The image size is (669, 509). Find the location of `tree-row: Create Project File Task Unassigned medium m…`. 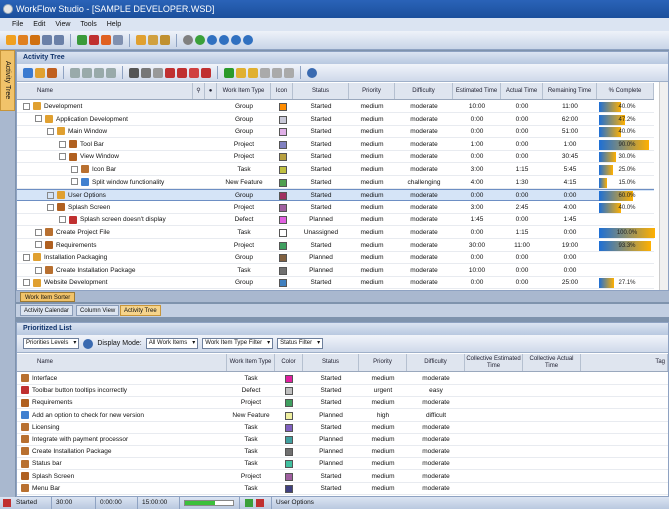

tree-row: Create Project File Task Unassigned medium m… is located at coordinates (336, 233).